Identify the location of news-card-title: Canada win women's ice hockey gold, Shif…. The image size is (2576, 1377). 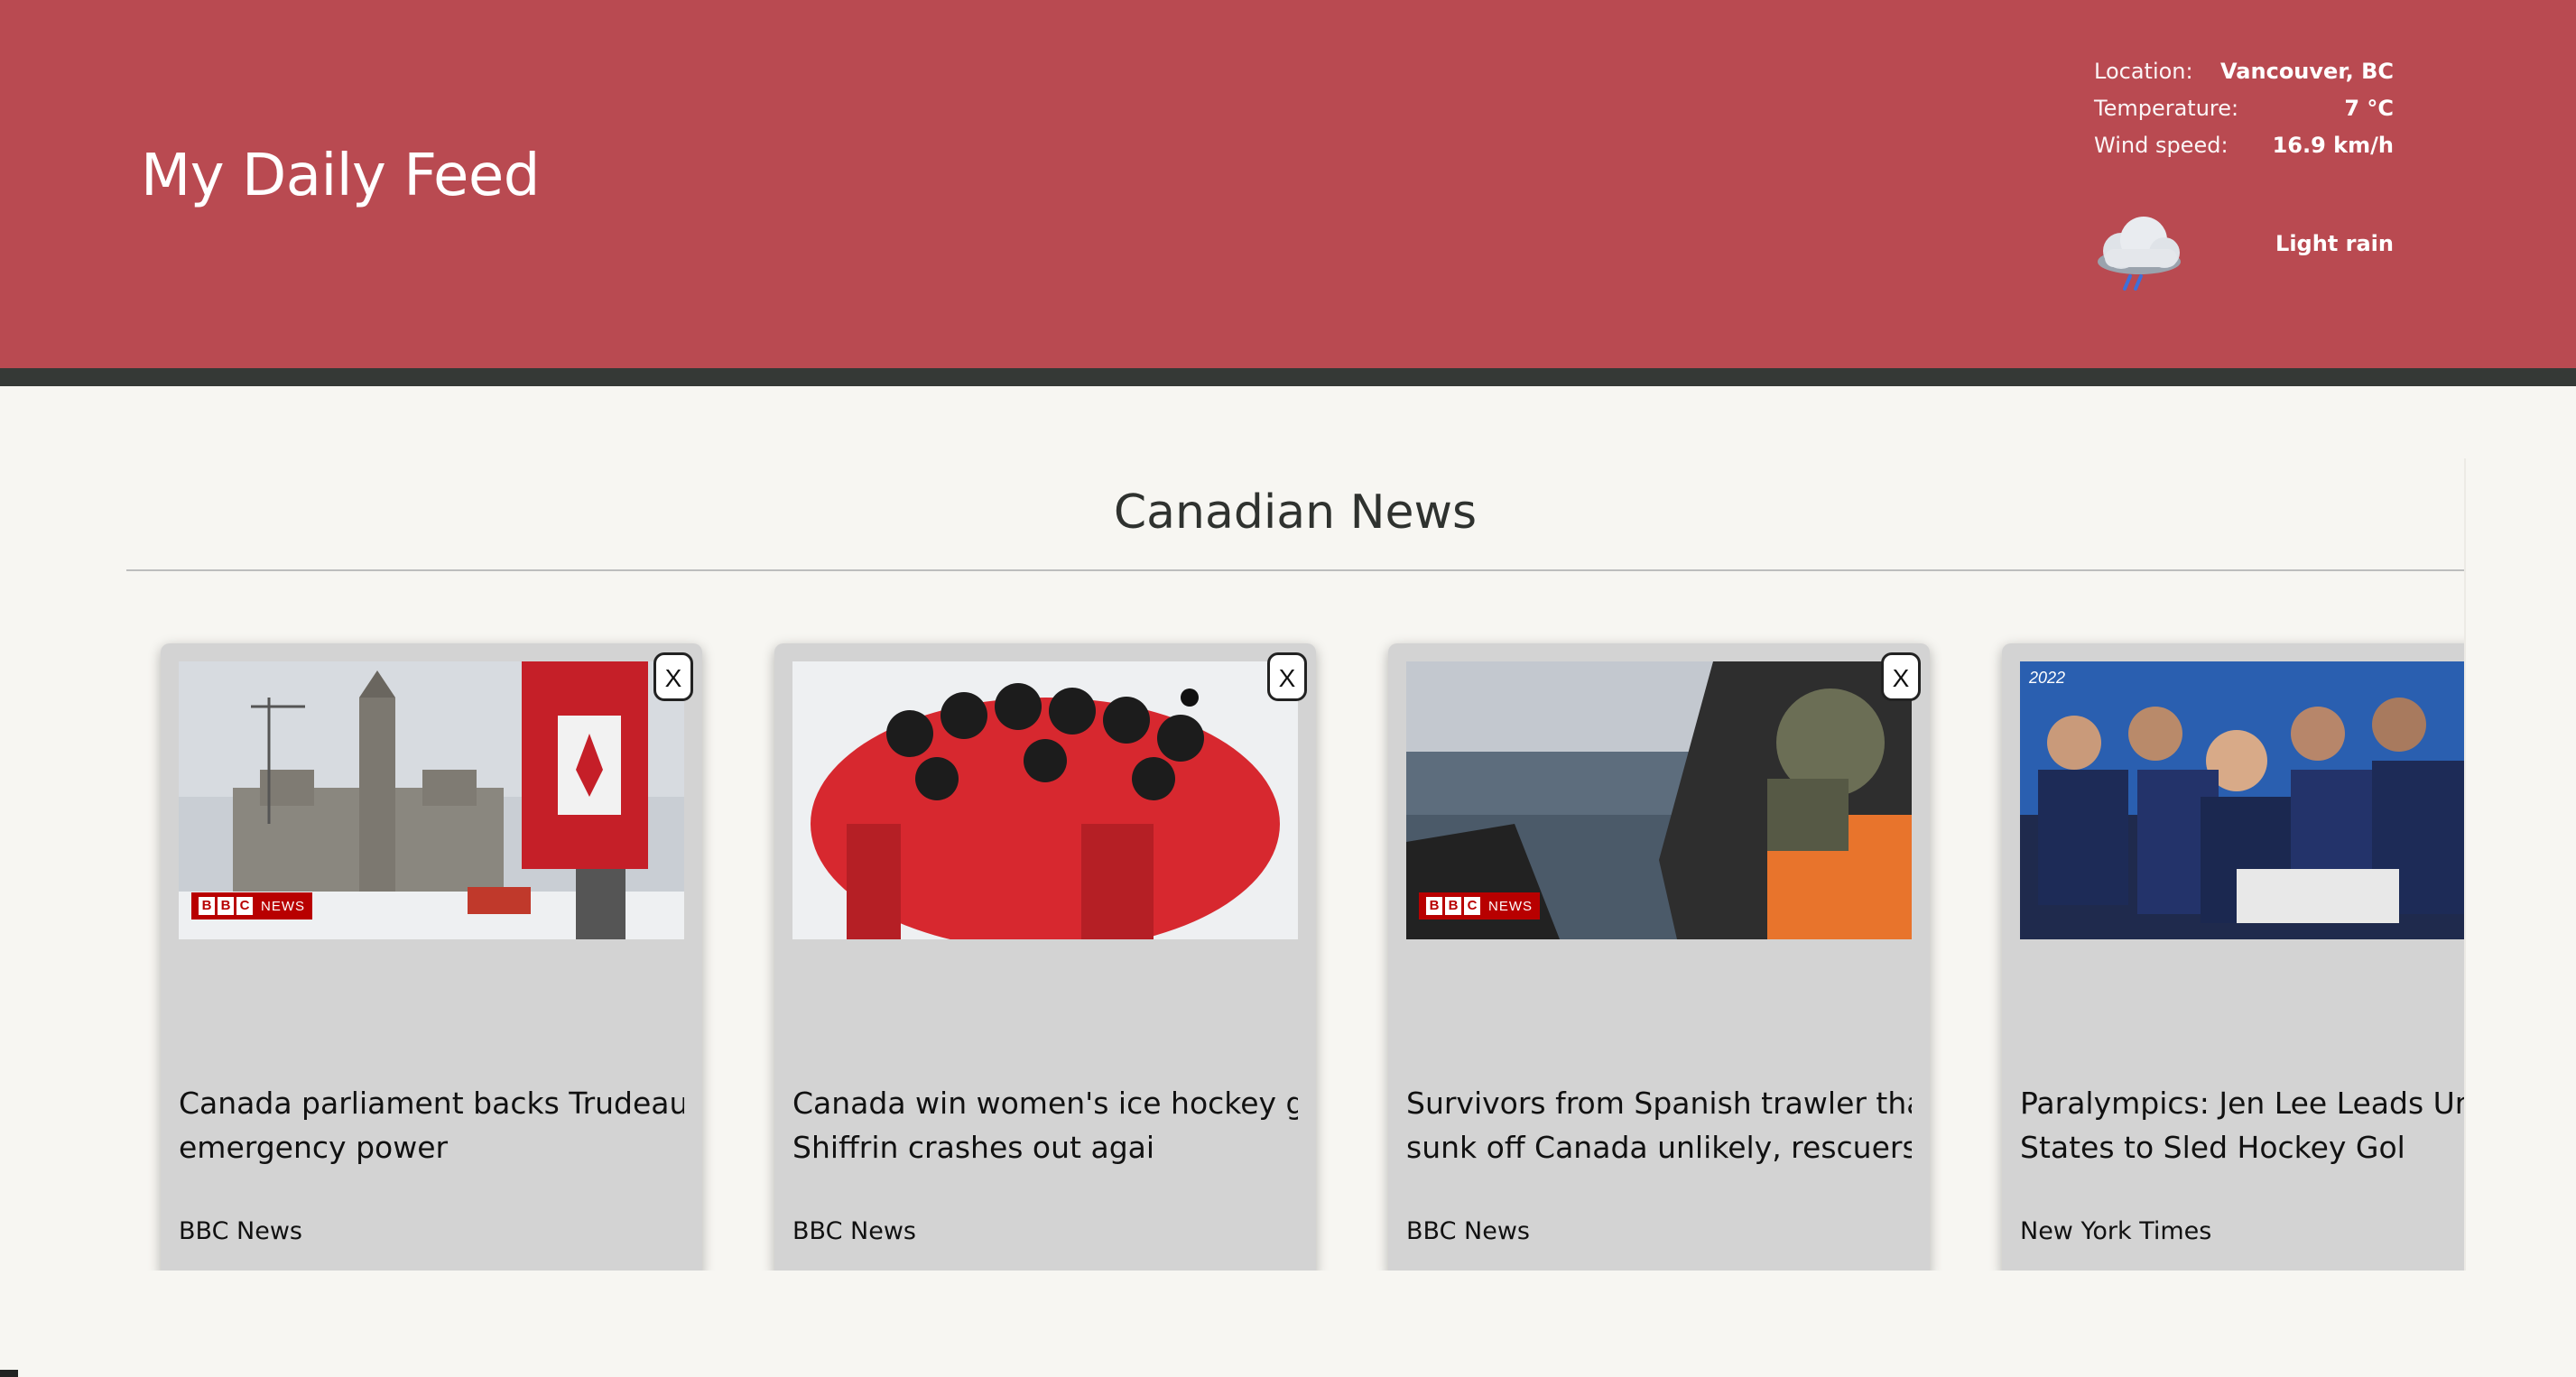
(1045, 1125).